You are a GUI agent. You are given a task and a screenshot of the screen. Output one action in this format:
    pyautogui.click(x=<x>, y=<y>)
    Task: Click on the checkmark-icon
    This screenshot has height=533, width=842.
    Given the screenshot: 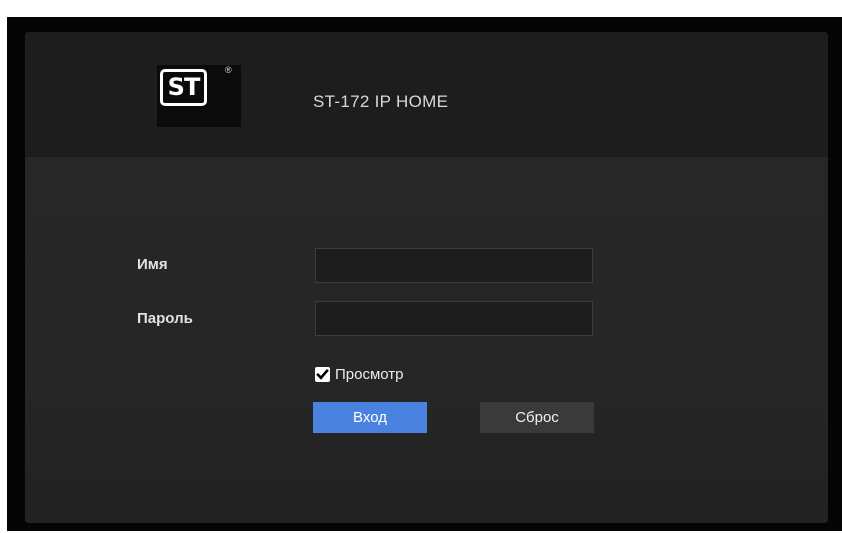 What is the action you would take?
    pyautogui.click(x=322, y=374)
    